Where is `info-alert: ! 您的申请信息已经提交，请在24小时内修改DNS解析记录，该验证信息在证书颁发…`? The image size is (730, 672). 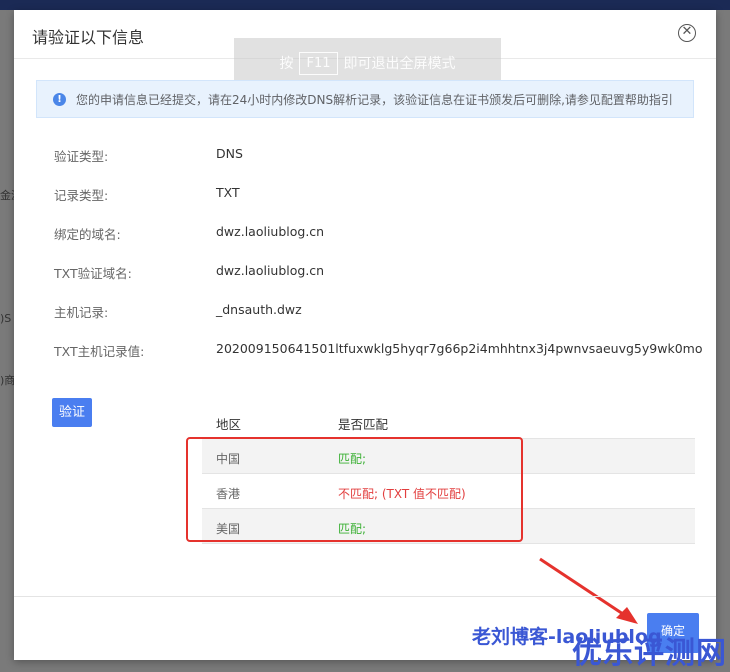
info-alert: ! 您的申请信息已经提交，请在24小时内修改DNS解析记录，该验证信息在证书颁发… is located at coordinates (365, 99).